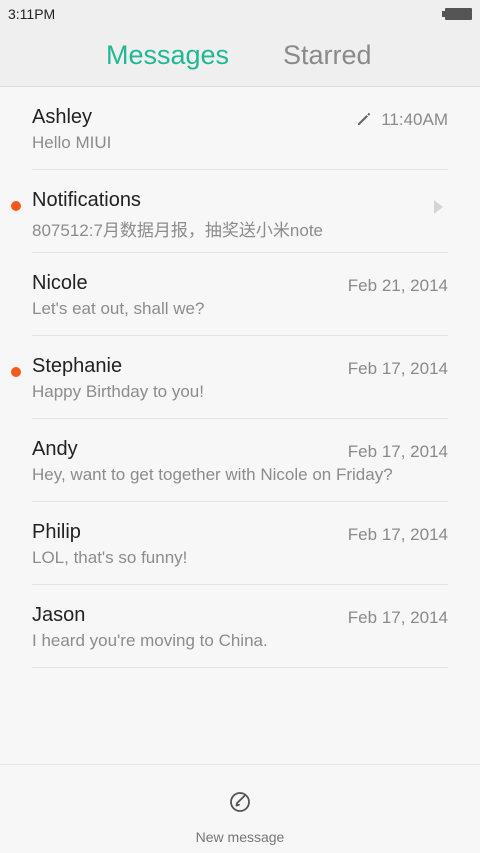 The height and width of the screenshot is (853, 480). I want to click on new-message-label: New message, so click(240, 837).